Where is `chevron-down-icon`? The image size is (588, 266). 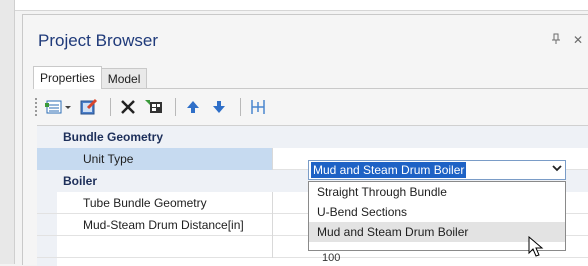 chevron-down-icon is located at coordinates (557, 169).